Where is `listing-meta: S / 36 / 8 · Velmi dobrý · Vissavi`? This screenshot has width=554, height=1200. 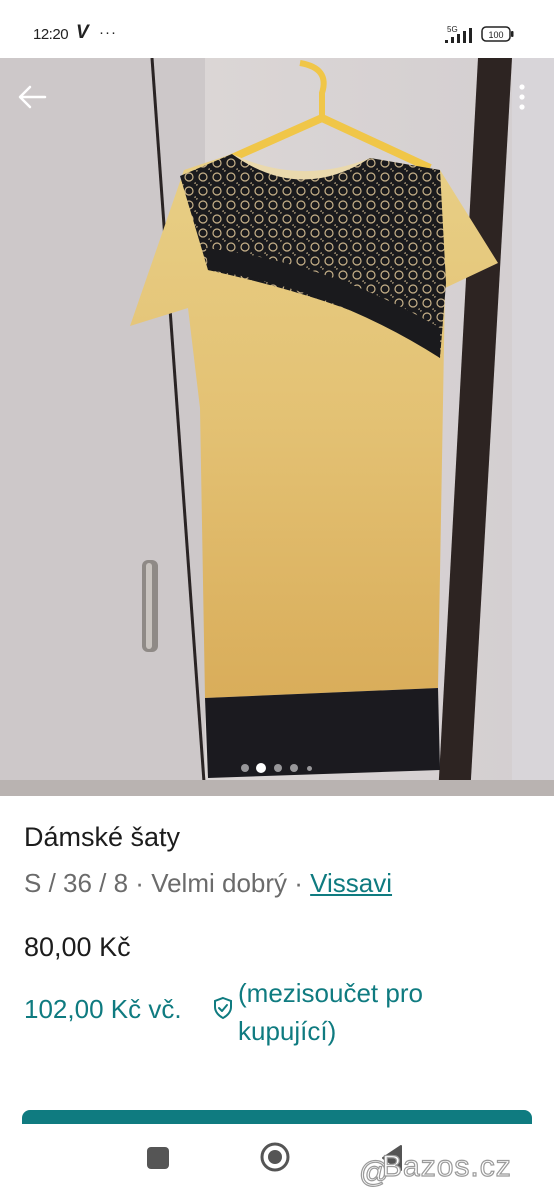 listing-meta: S / 36 / 8 · Velmi dobrý · Vissavi is located at coordinates (208, 883).